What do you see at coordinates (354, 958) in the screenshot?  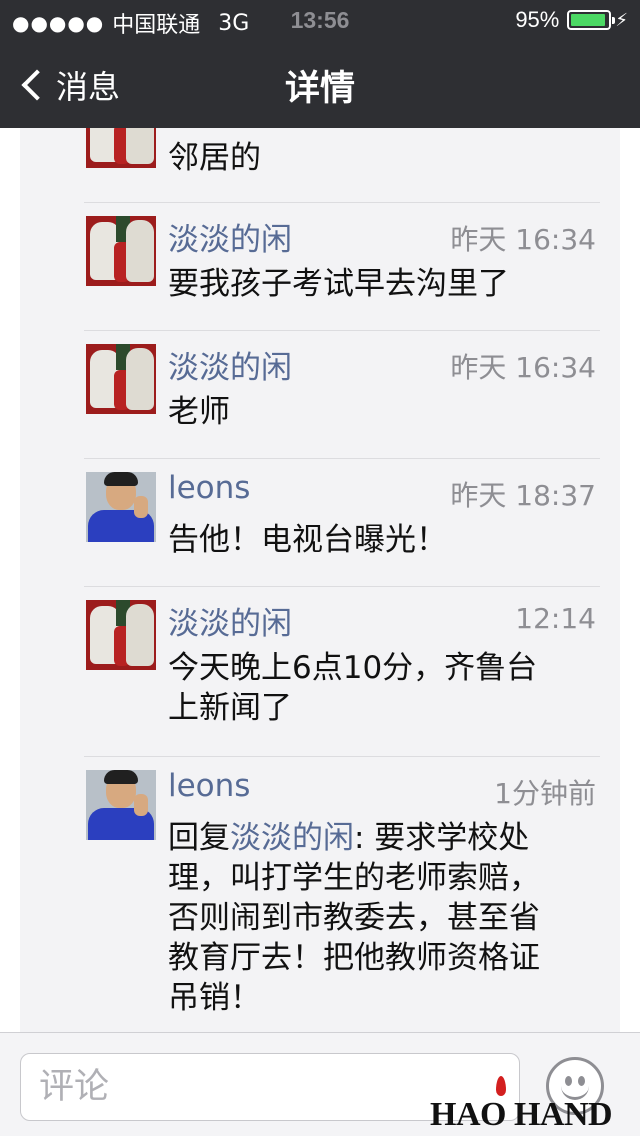 I see `comment-text-line: 教育厅去！把他教师资格证` at bounding box center [354, 958].